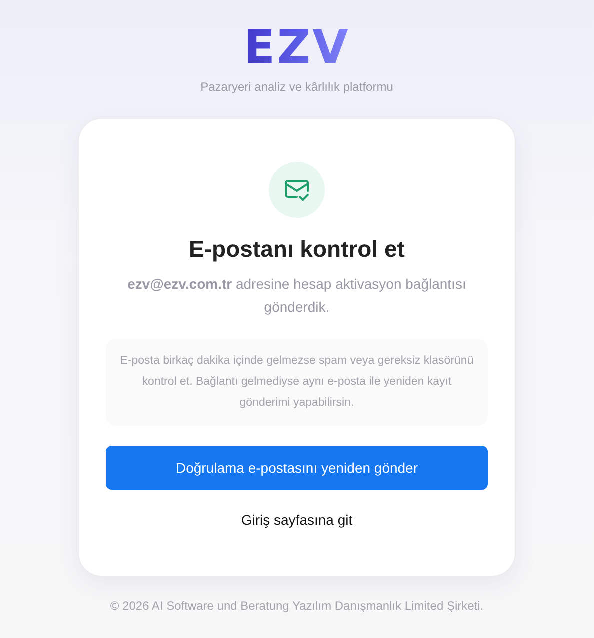 This screenshot has height=638, width=594. I want to click on tagline: Pazaryeri analiz ve kârlılık platformu, so click(297, 87).